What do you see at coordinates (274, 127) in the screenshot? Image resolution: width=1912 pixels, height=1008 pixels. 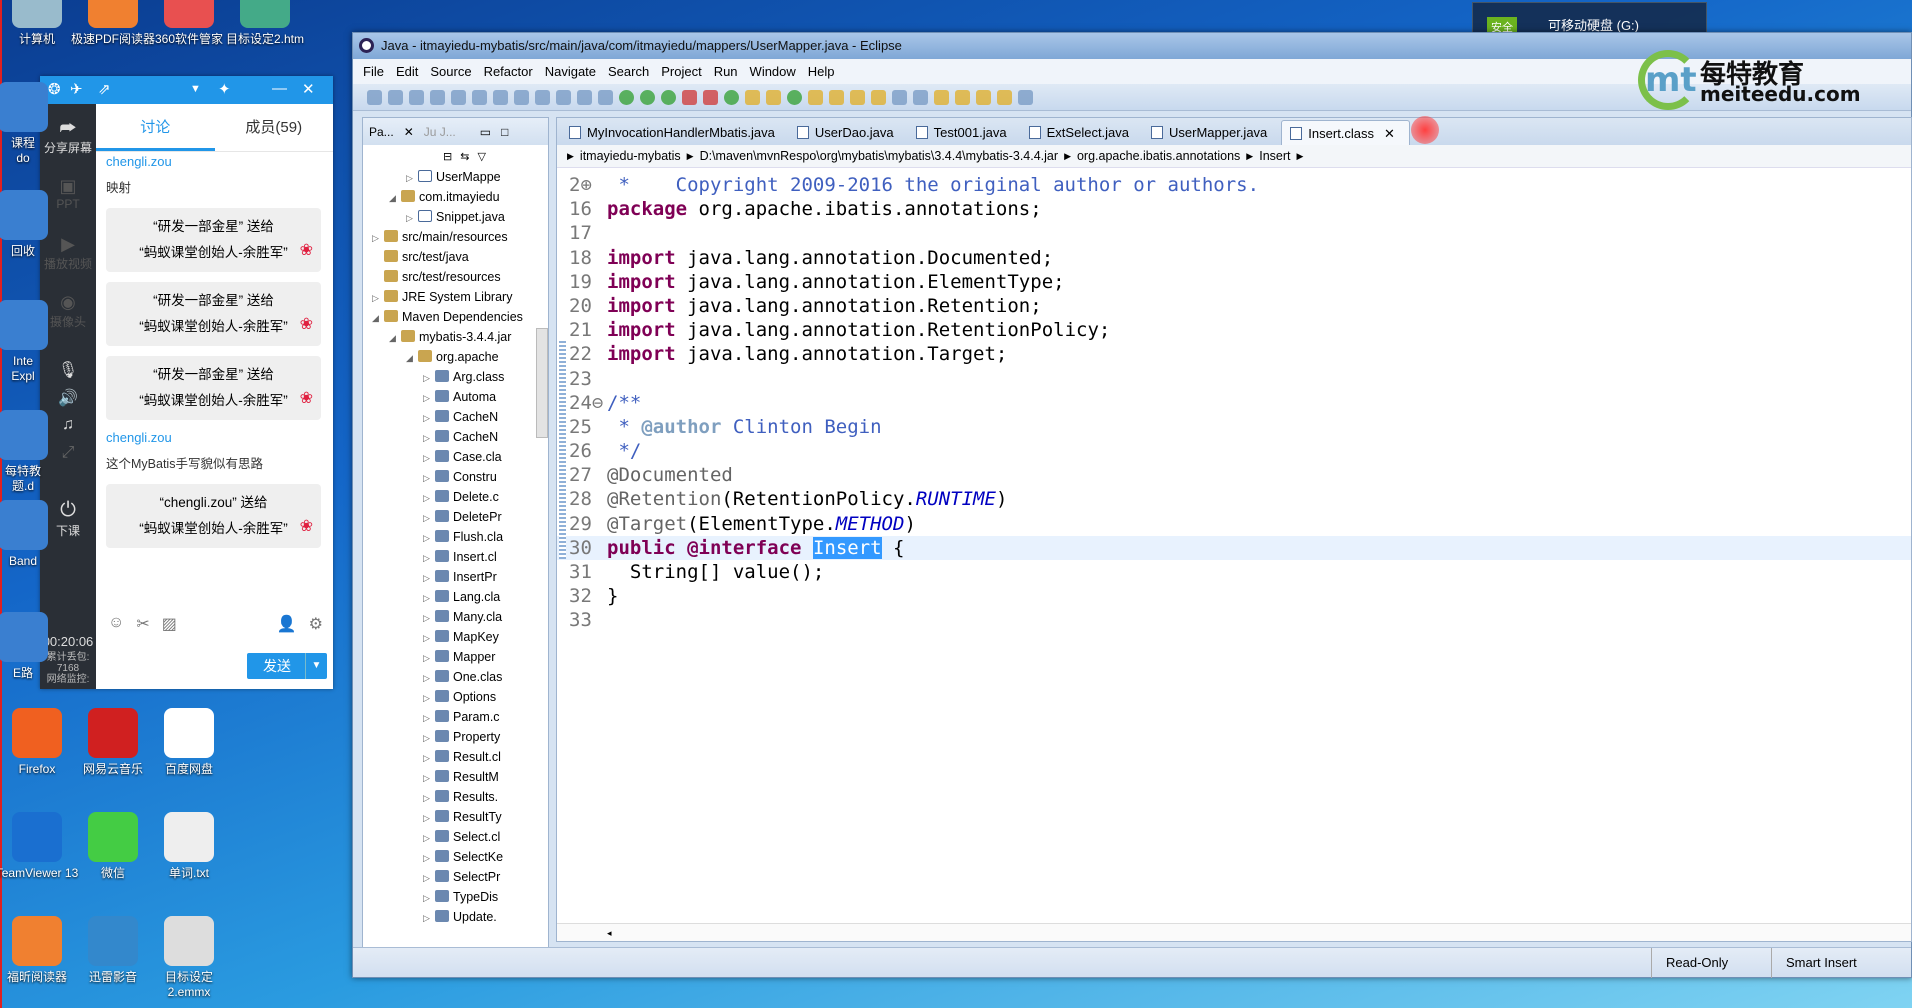 I see `tab-members: 成员(59)` at bounding box center [274, 127].